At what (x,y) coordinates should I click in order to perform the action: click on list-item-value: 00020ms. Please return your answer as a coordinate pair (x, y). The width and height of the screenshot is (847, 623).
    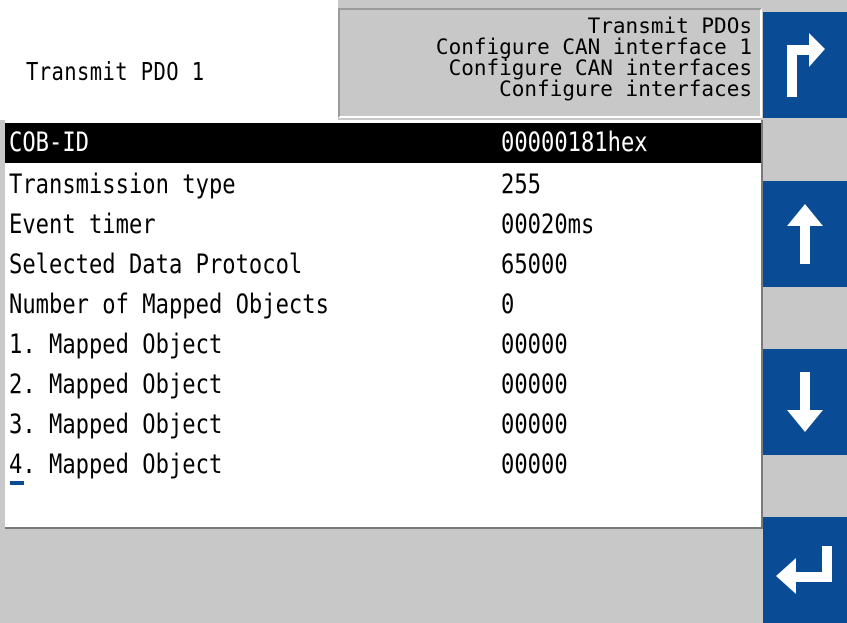
    Looking at the image, I should click on (548, 224).